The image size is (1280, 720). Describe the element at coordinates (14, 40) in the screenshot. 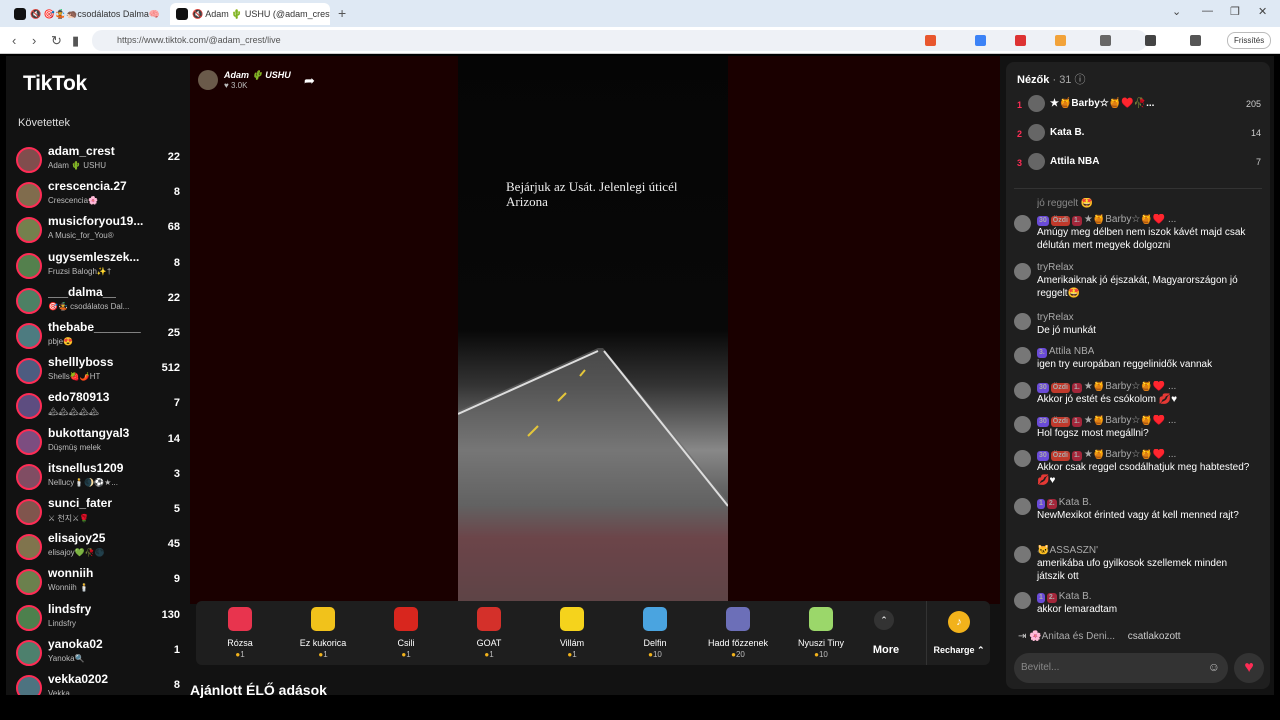

I see `back-icon: ‹` at that location.